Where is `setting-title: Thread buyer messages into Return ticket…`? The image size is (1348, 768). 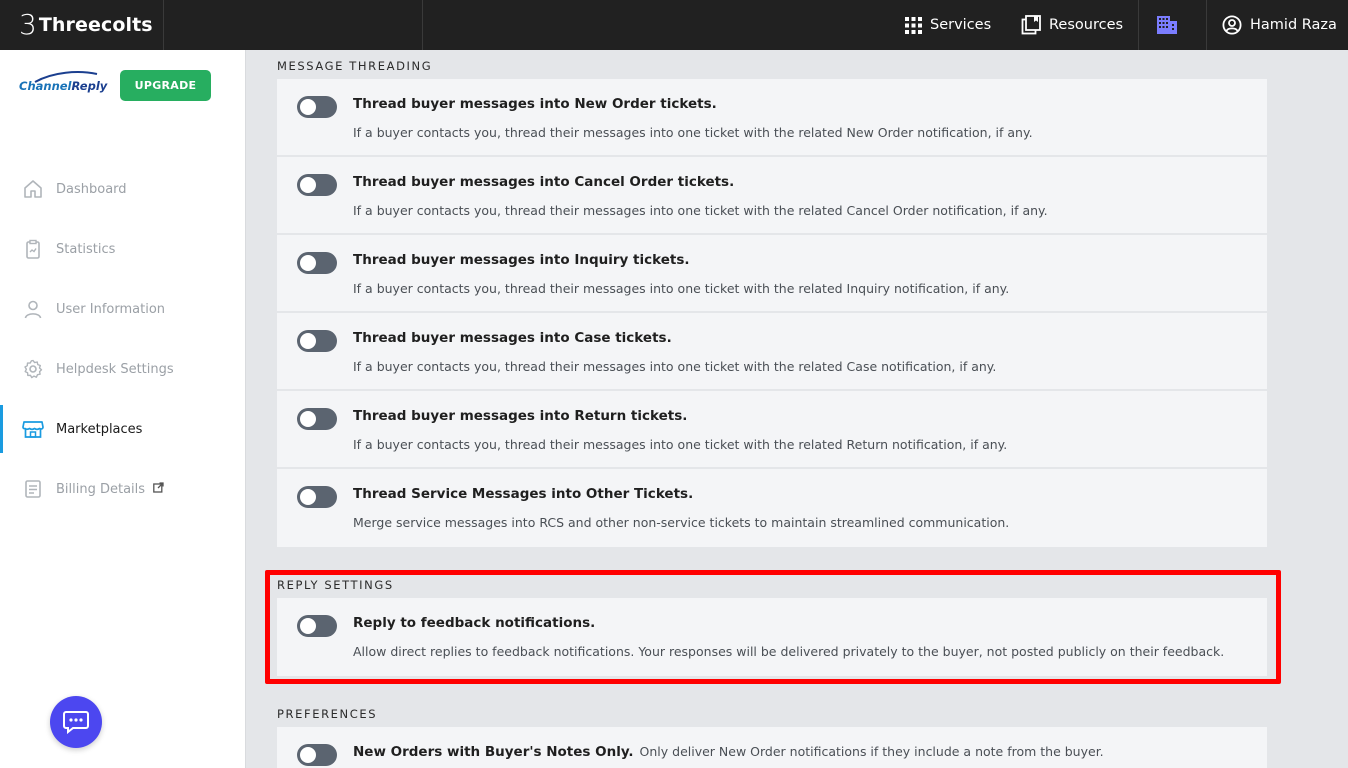 setting-title: Thread buyer messages into Return ticket… is located at coordinates (520, 416).